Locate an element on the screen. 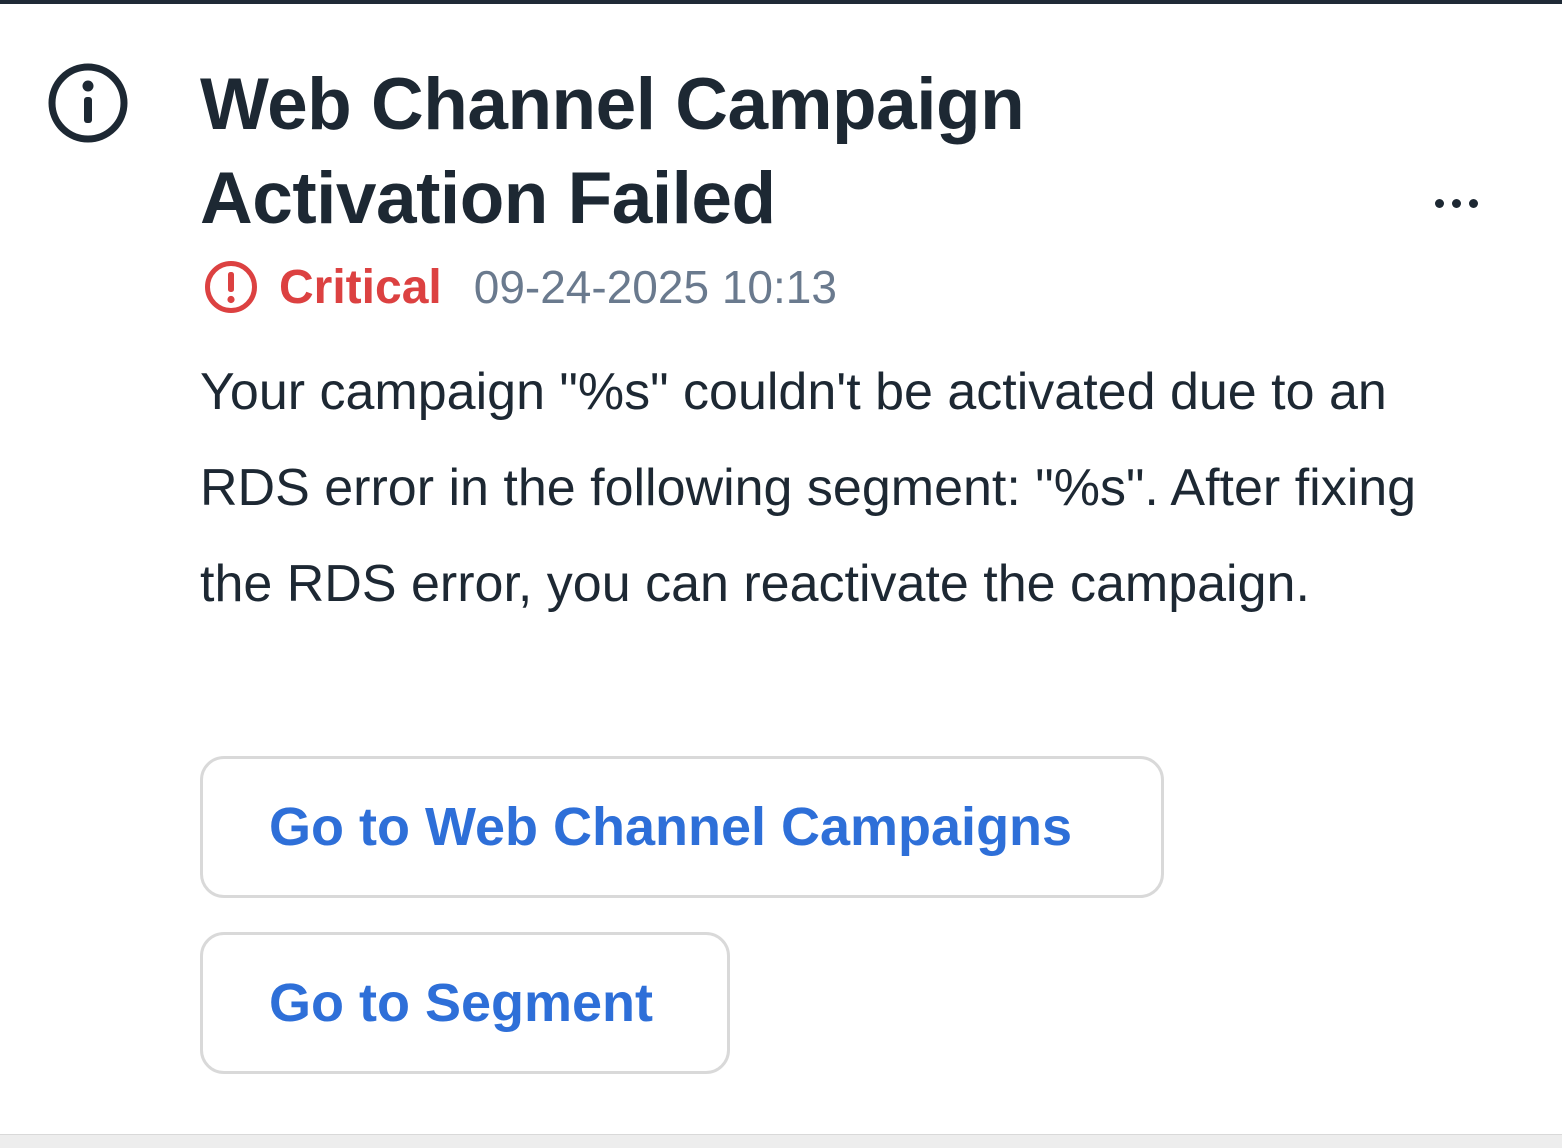  info-icon is located at coordinates (88, 103).